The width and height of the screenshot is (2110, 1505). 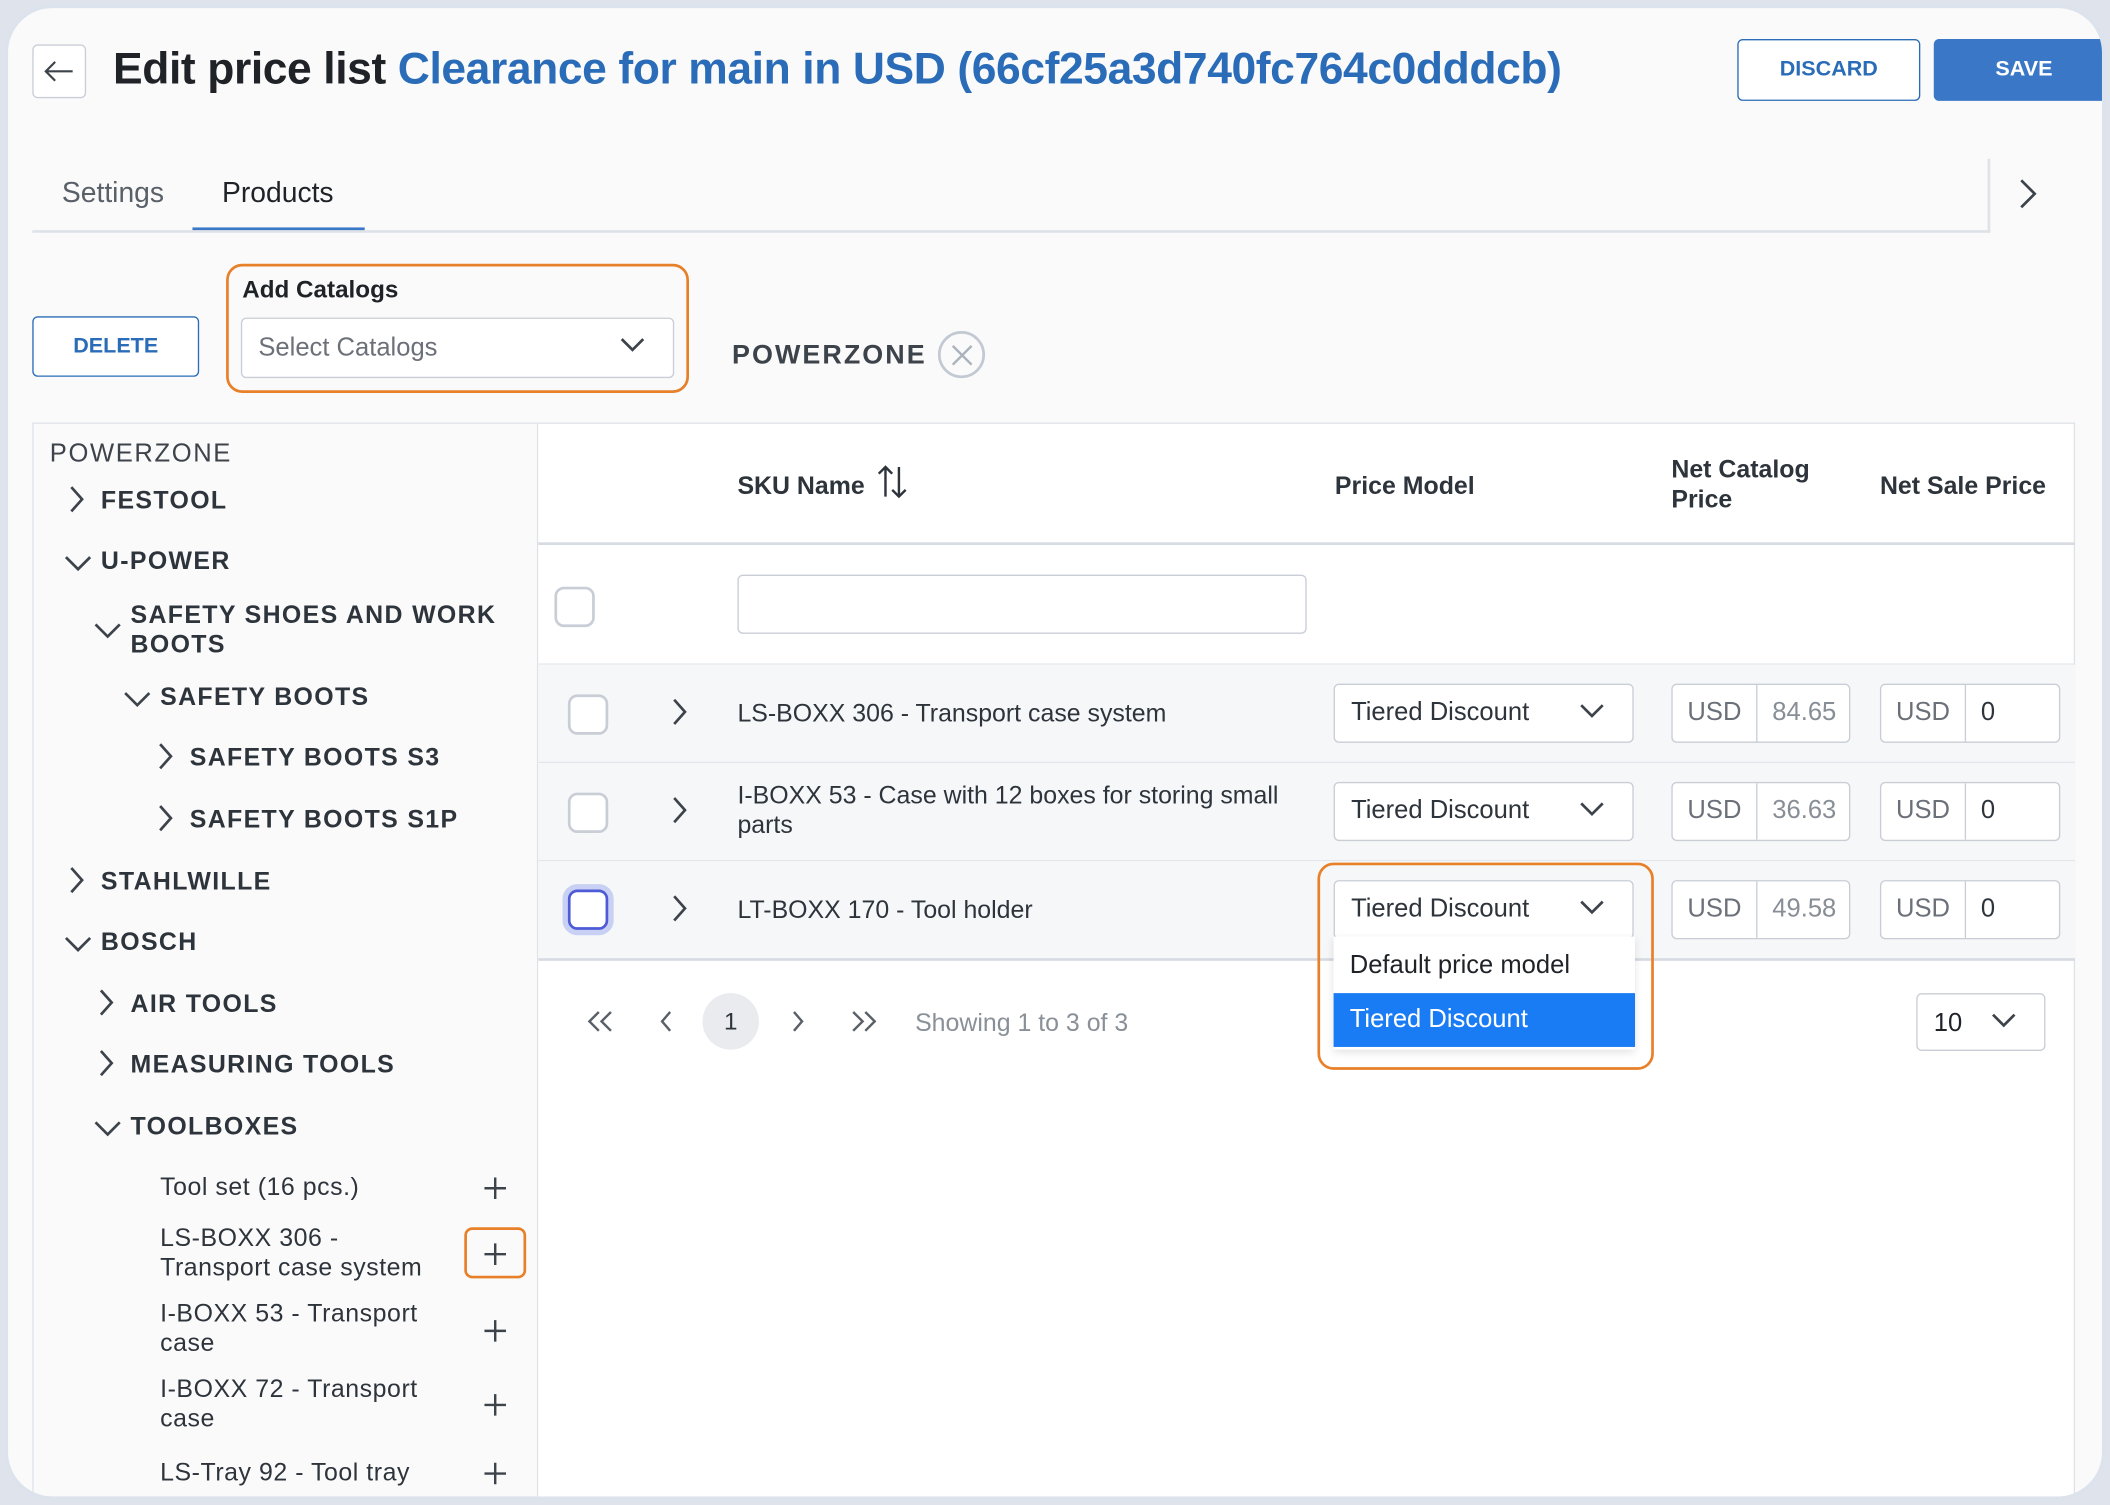 I want to click on column-header-net-sale-price: Net Sale Price, so click(x=1963, y=485).